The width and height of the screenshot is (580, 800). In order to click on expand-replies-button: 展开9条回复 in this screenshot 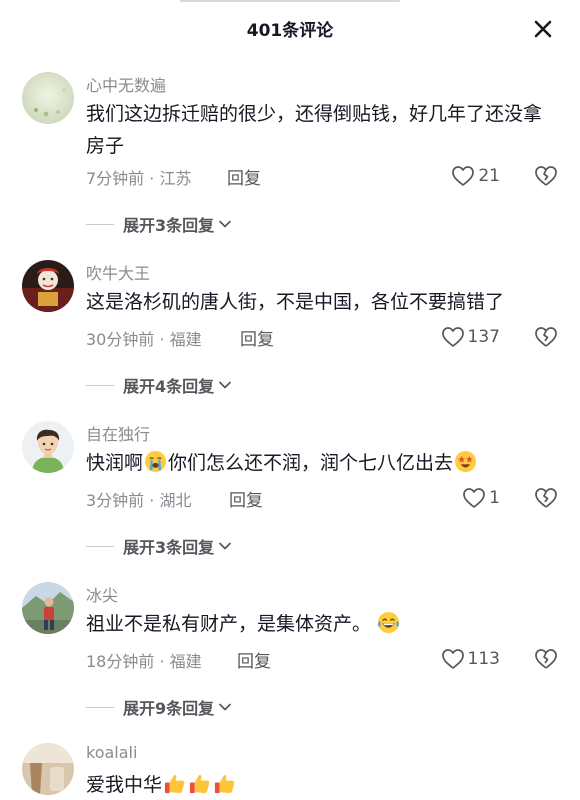, I will do `click(159, 707)`.